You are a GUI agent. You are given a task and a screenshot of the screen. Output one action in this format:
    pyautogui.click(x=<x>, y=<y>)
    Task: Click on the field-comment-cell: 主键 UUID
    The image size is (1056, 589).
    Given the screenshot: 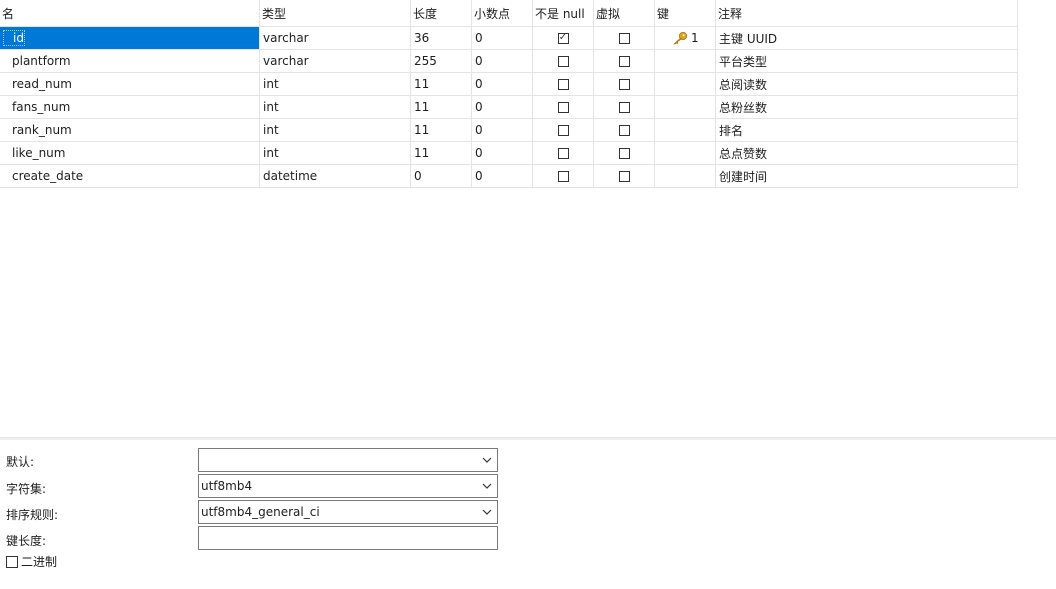 What is the action you would take?
    pyautogui.click(x=867, y=38)
    